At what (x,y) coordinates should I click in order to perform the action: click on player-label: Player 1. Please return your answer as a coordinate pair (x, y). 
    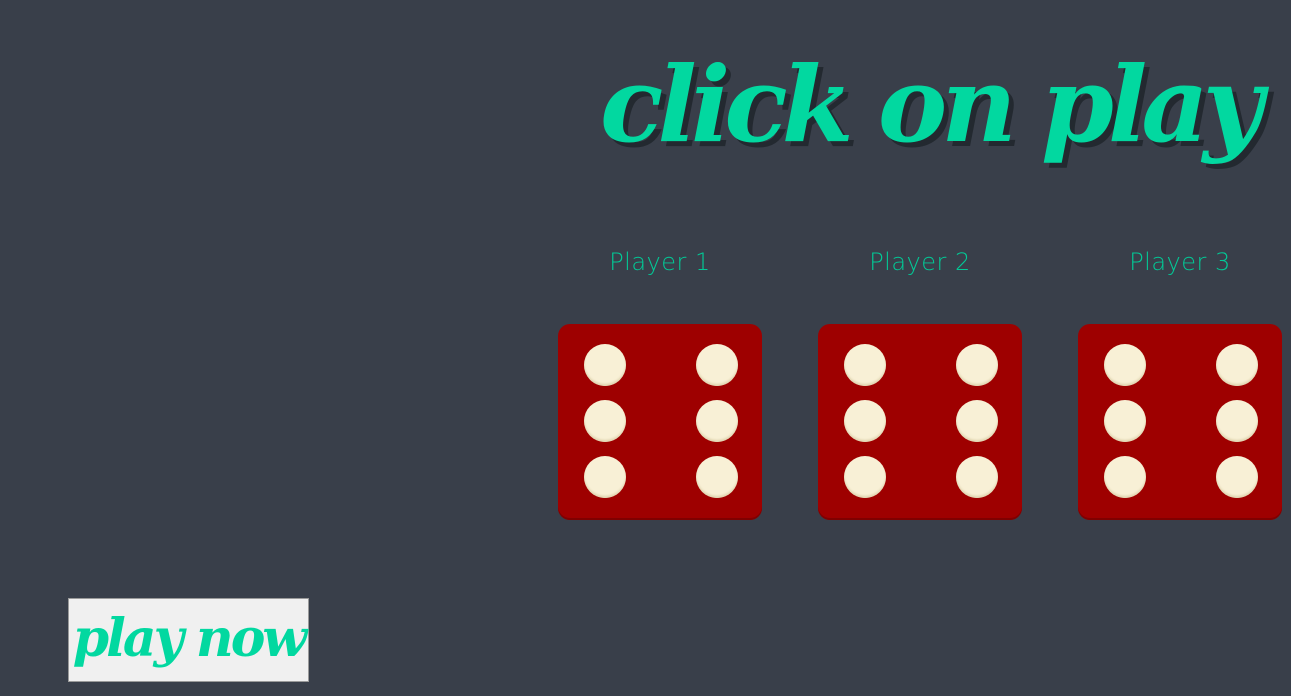
    Looking at the image, I should click on (660, 262).